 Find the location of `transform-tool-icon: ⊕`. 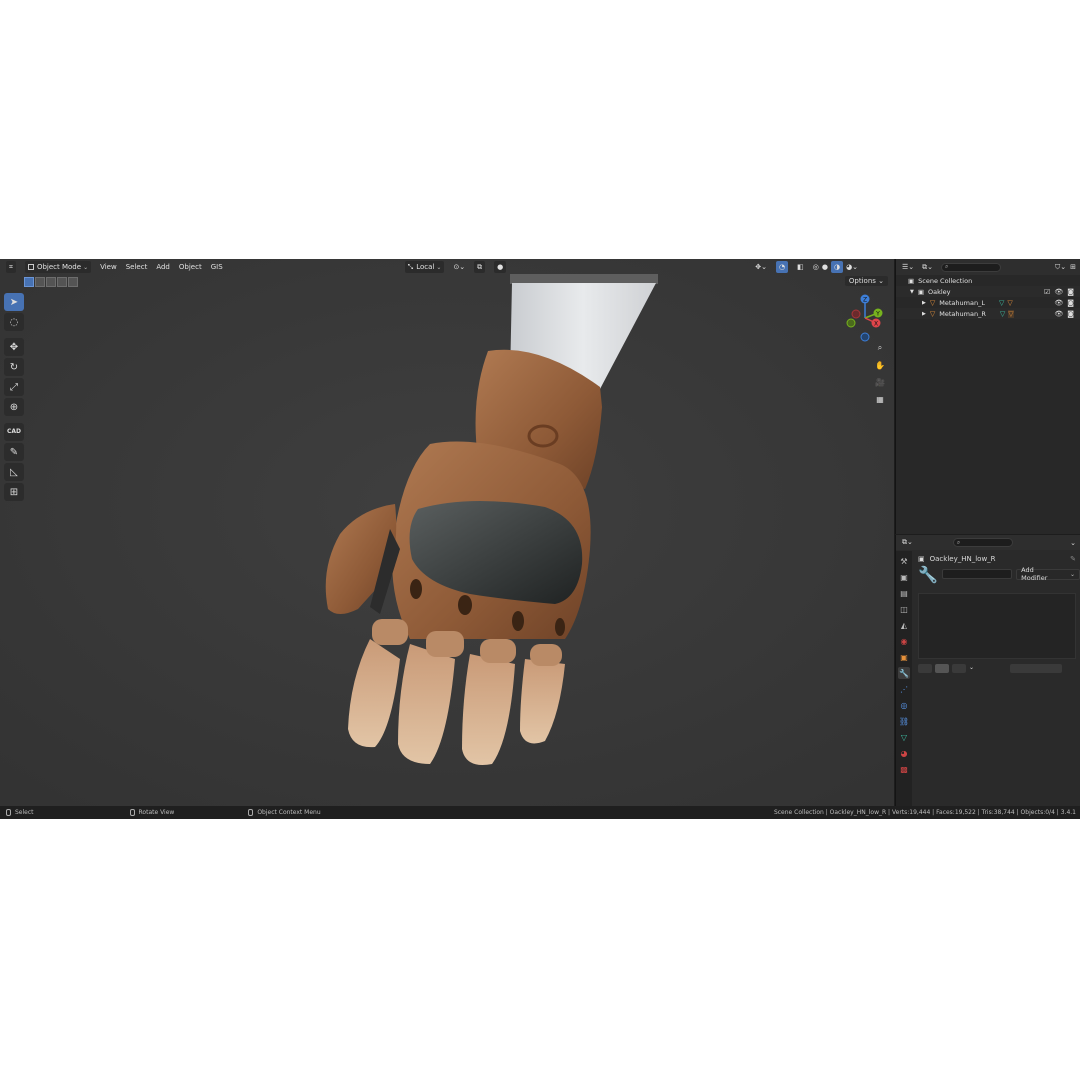

transform-tool-icon: ⊕ is located at coordinates (14, 407).